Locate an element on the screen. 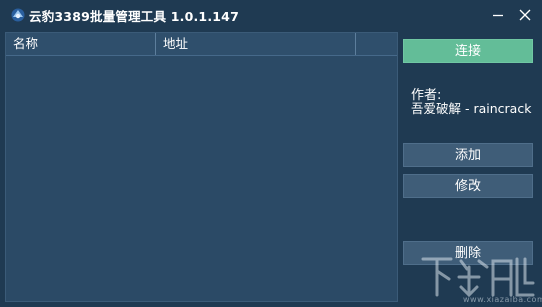  connect-button: 连接 is located at coordinates (468, 51).